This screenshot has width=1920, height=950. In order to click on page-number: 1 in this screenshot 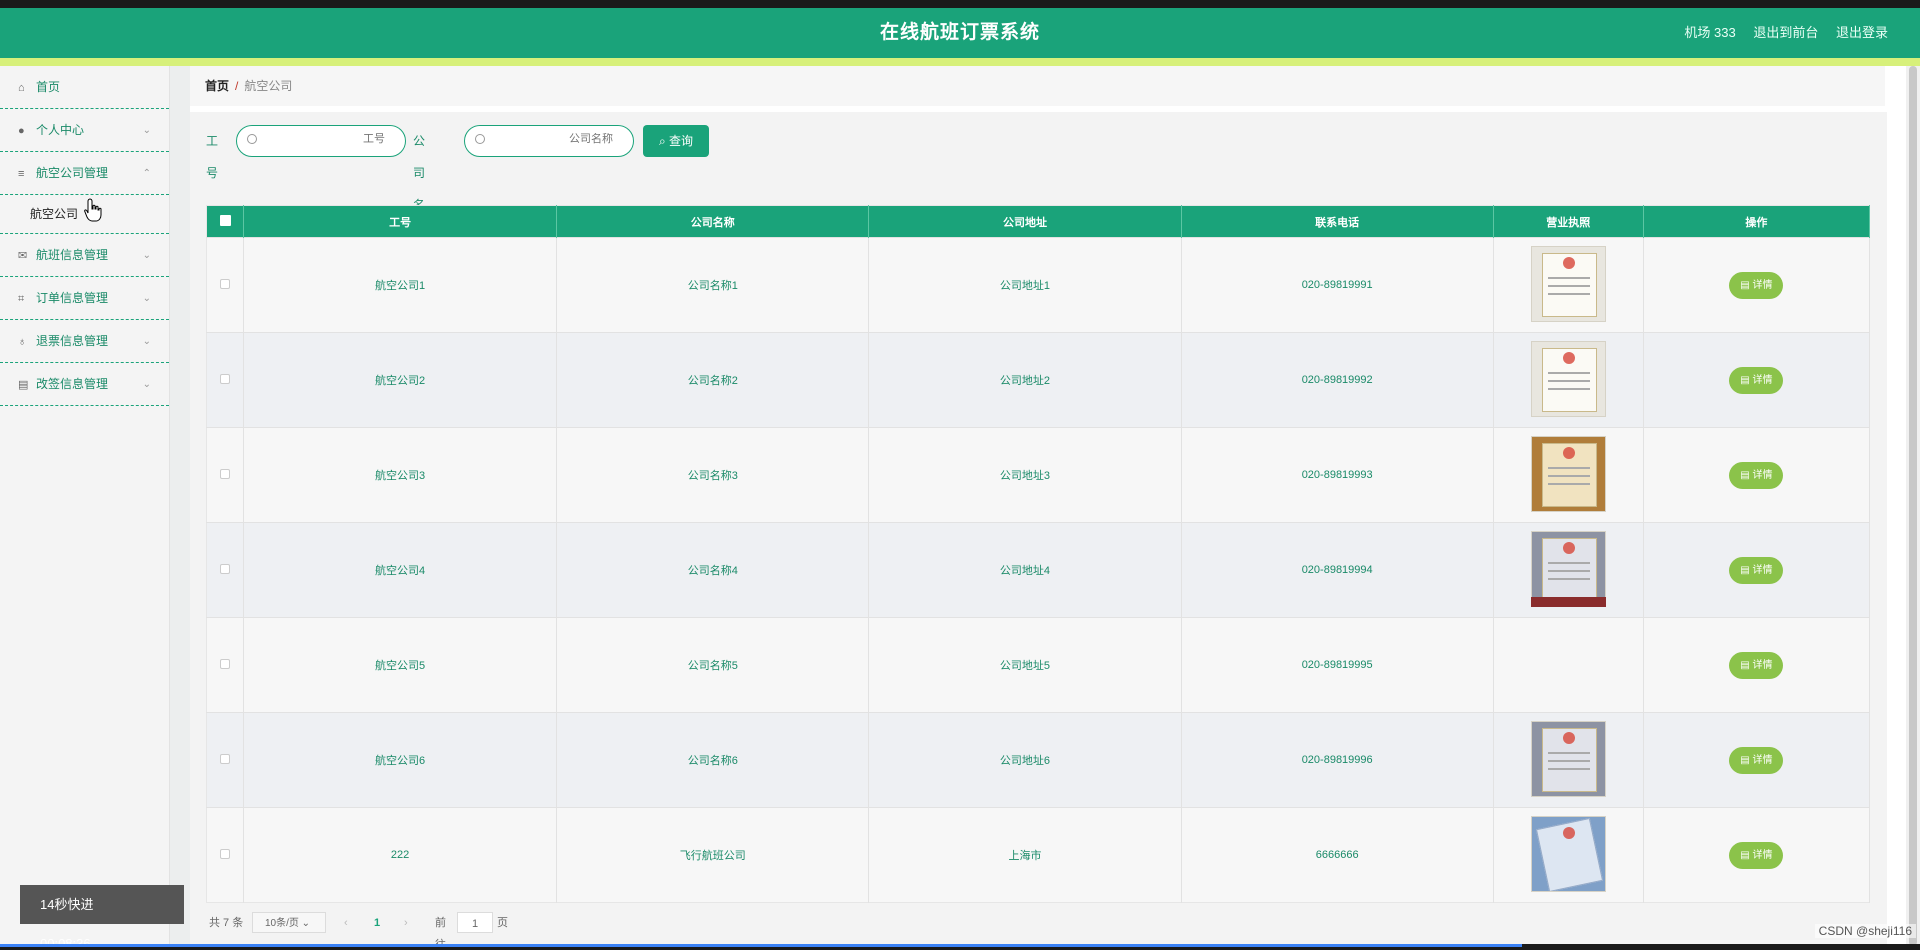, I will do `click(377, 923)`.